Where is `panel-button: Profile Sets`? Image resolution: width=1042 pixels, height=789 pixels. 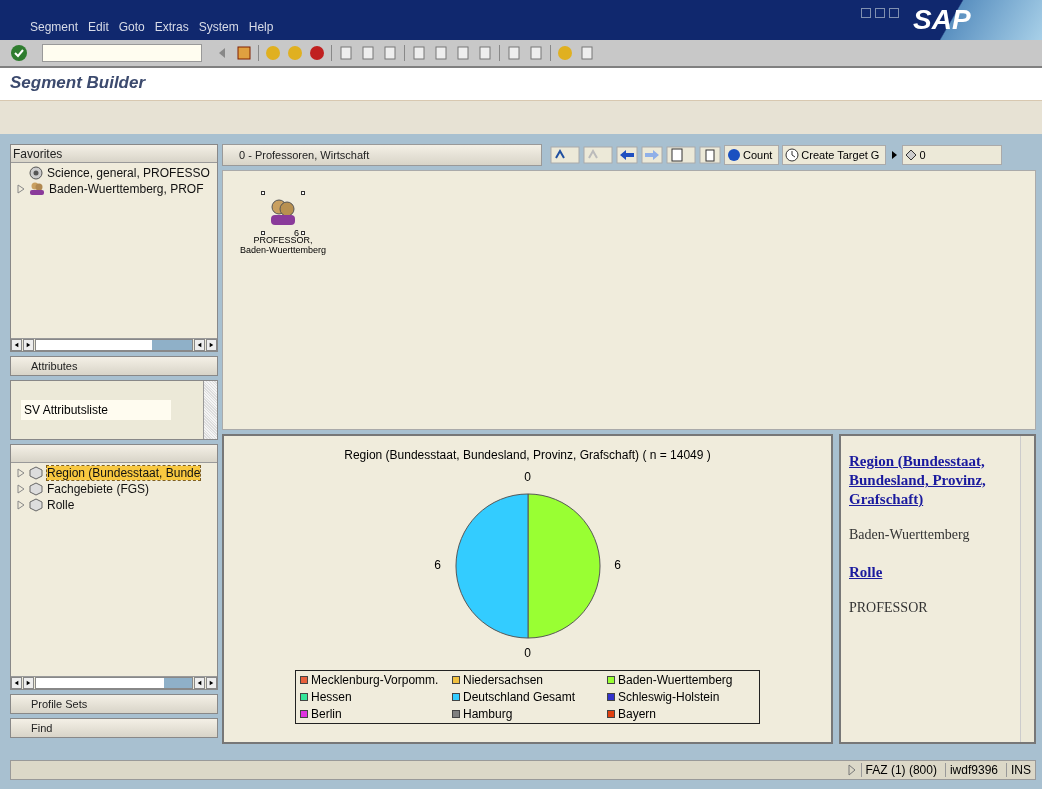
panel-button: Profile Sets is located at coordinates (114, 704).